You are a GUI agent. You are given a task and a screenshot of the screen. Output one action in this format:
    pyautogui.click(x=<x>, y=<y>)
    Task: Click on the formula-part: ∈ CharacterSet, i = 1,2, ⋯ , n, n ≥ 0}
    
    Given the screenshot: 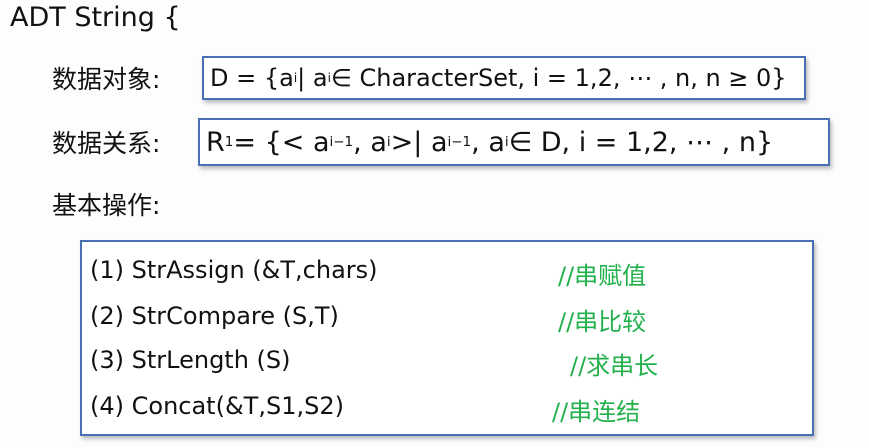 What is the action you would take?
    pyautogui.click(x=558, y=78)
    